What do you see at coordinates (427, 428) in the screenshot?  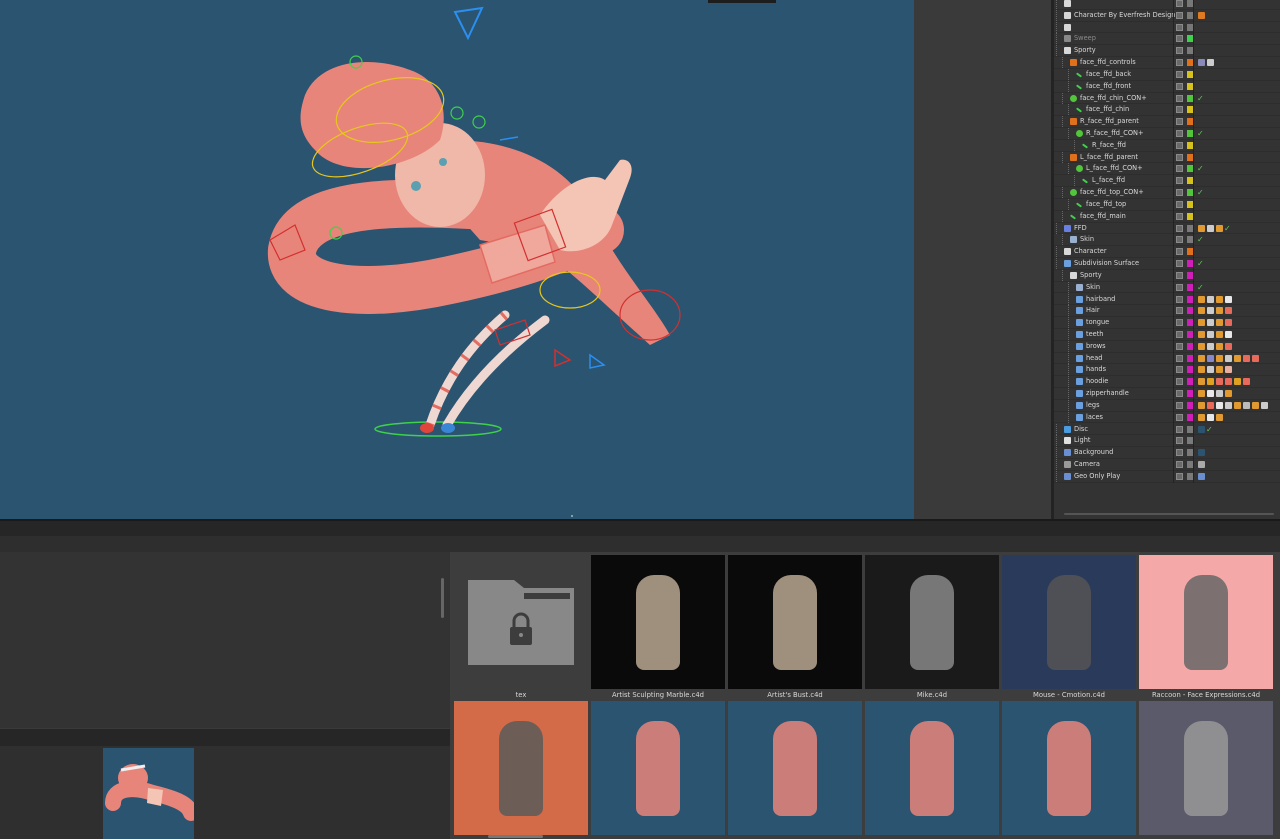 I see `character-shoe-left` at bounding box center [427, 428].